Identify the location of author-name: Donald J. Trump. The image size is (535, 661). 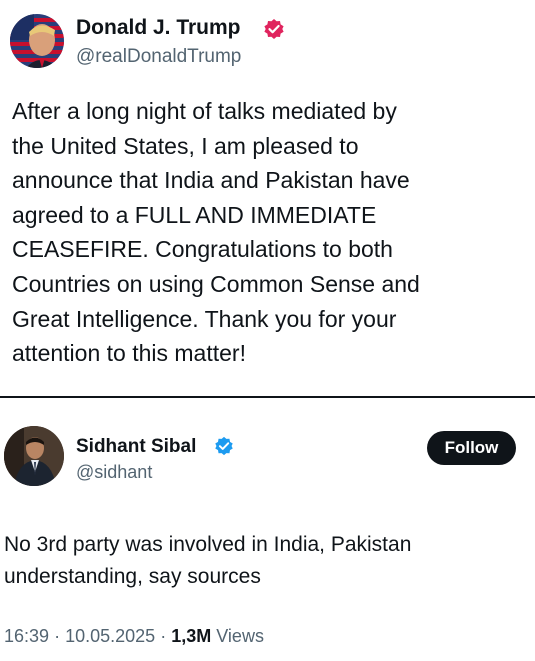
(158, 28).